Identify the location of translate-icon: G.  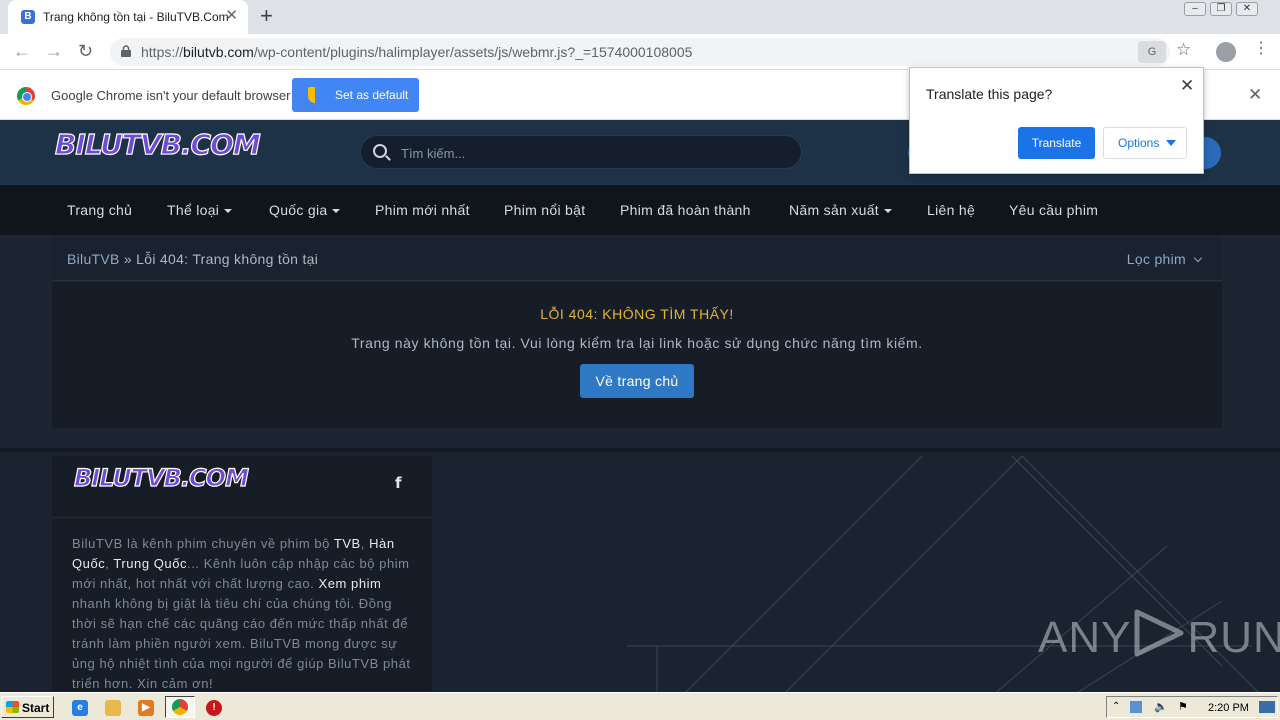
(1152, 52).